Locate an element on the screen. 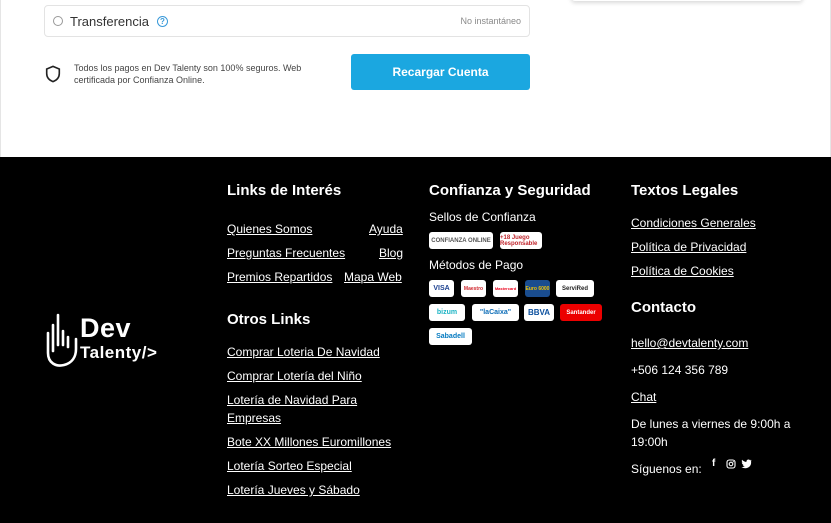  radio-button is located at coordinates (58, 21).